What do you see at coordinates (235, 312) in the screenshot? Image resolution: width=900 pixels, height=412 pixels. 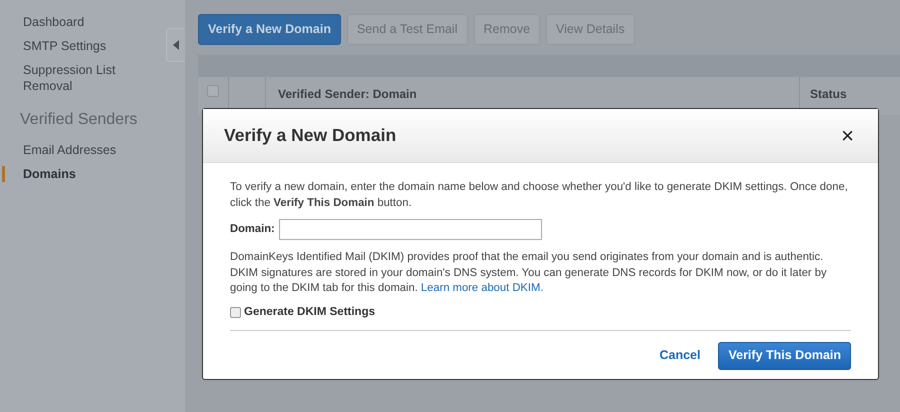 I see `checkbox` at bounding box center [235, 312].